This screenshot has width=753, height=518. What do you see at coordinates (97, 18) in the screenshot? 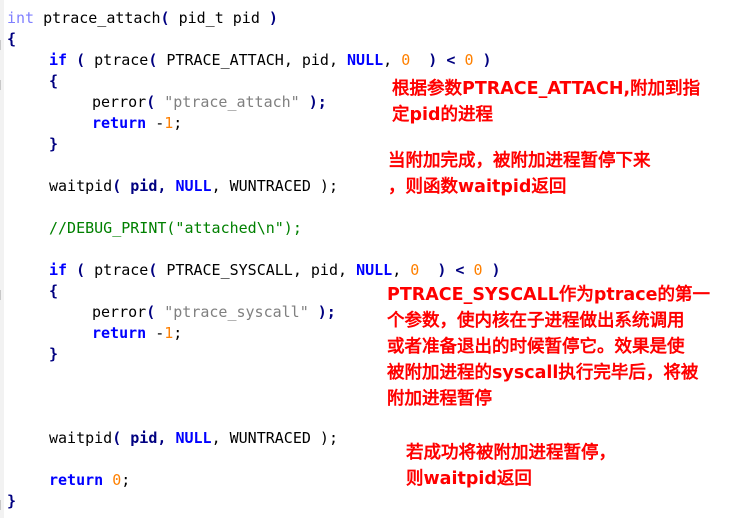
I see `function-name: ptrace_attach` at bounding box center [97, 18].